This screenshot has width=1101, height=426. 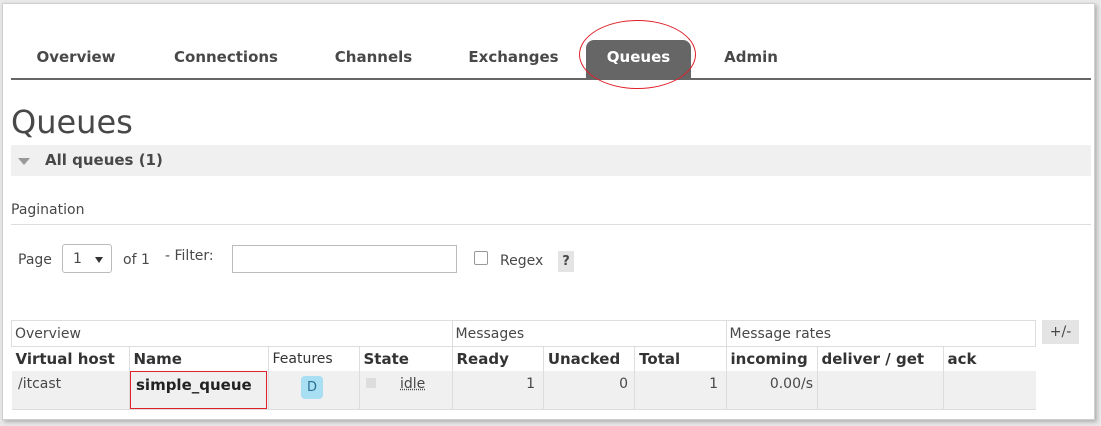 What do you see at coordinates (71, 359) in the screenshot?
I see `col-virtual-host: Virtual host` at bounding box center [71, 359].